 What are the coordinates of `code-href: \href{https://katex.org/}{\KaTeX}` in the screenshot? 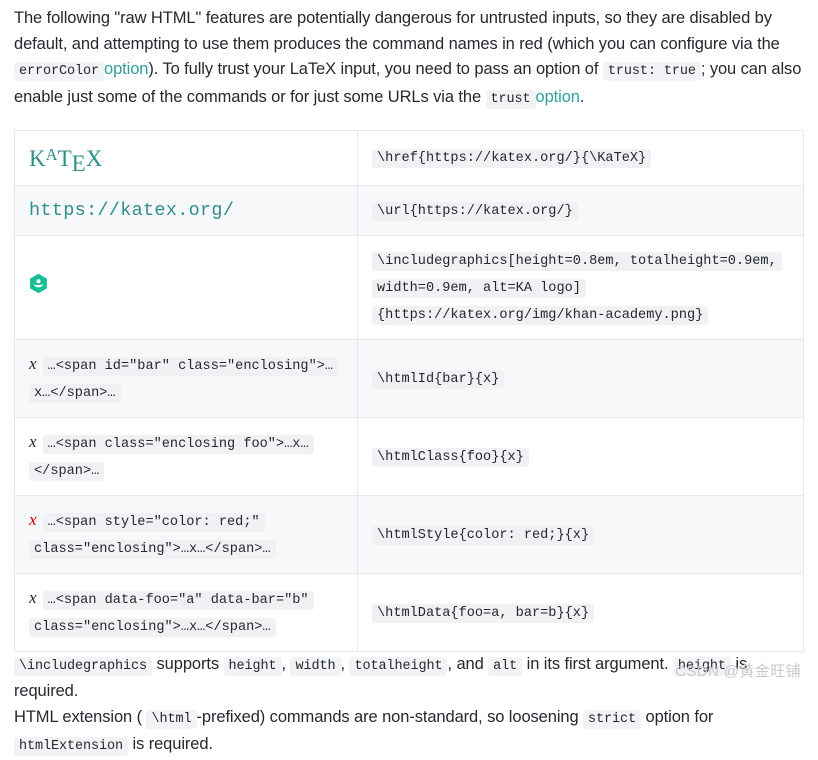 It's located at (512, 159).